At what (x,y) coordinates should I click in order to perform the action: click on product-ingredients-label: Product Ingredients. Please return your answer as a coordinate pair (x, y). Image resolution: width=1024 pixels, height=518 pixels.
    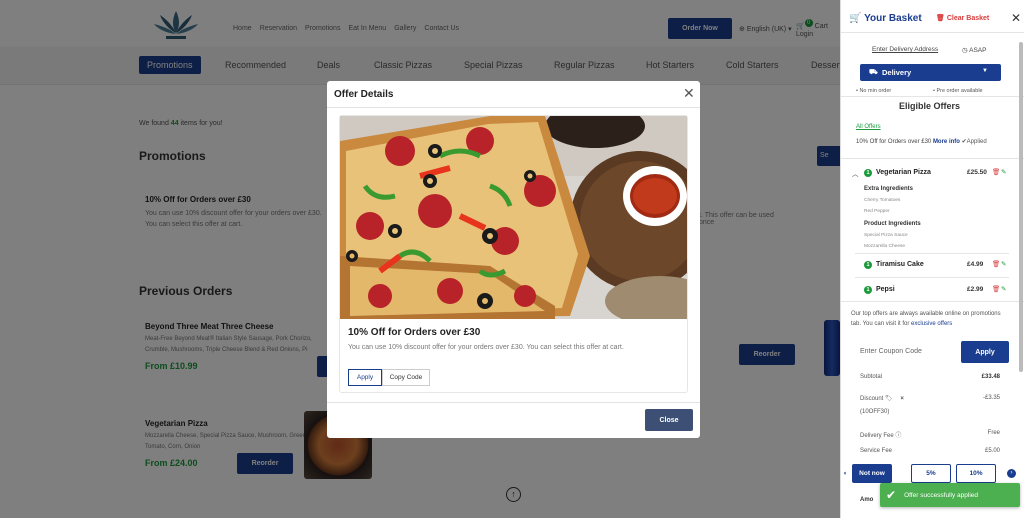
    Looking at the image, I should click on (892, 224).